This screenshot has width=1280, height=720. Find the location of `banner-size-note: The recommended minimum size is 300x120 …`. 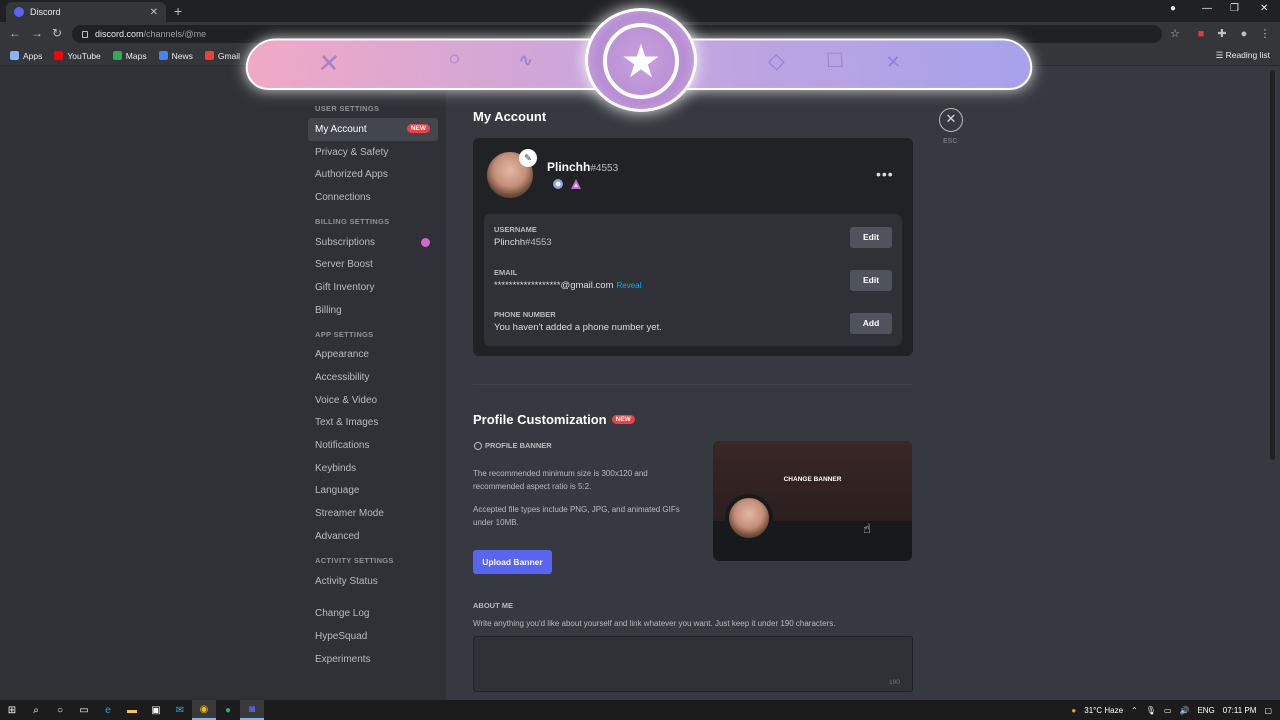

banner-size-note: The recommended minimum size is 300x120 … is located at coordinates (560, 480).